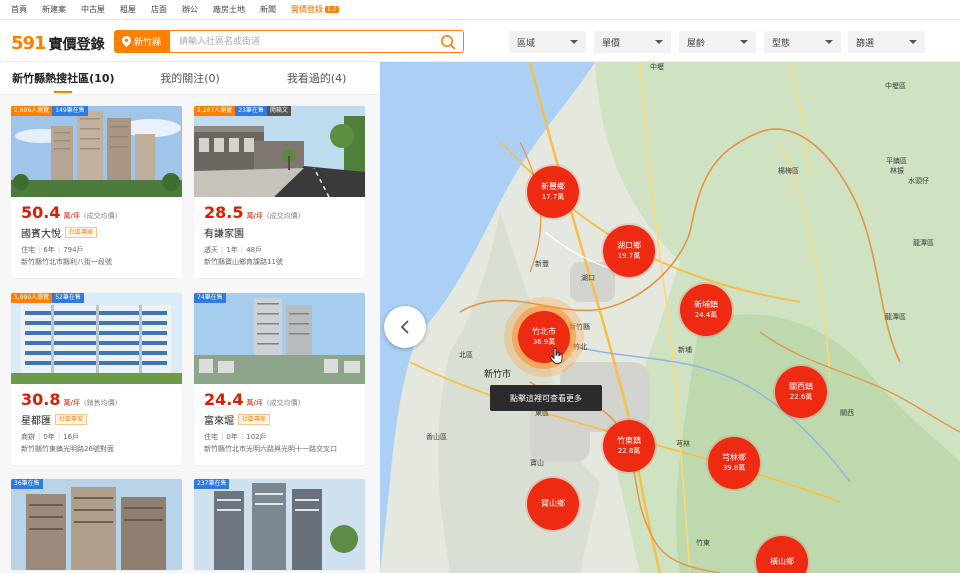 The height and width of the screenshot is (573, 960). I want to click on community-photo: 1,990人瀏覽 52筆在售, so click(96, 338).